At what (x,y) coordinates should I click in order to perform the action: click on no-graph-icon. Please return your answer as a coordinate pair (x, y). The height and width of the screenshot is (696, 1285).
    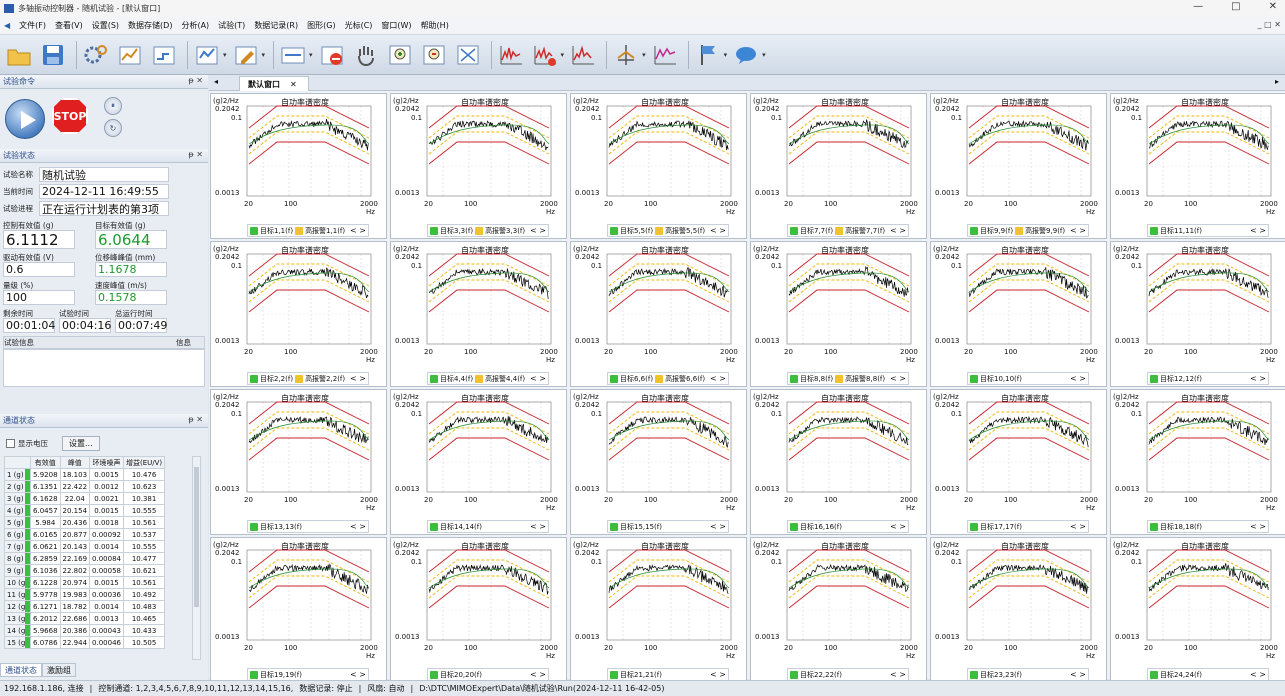
    Looking at the image, I should click on (332, 55).